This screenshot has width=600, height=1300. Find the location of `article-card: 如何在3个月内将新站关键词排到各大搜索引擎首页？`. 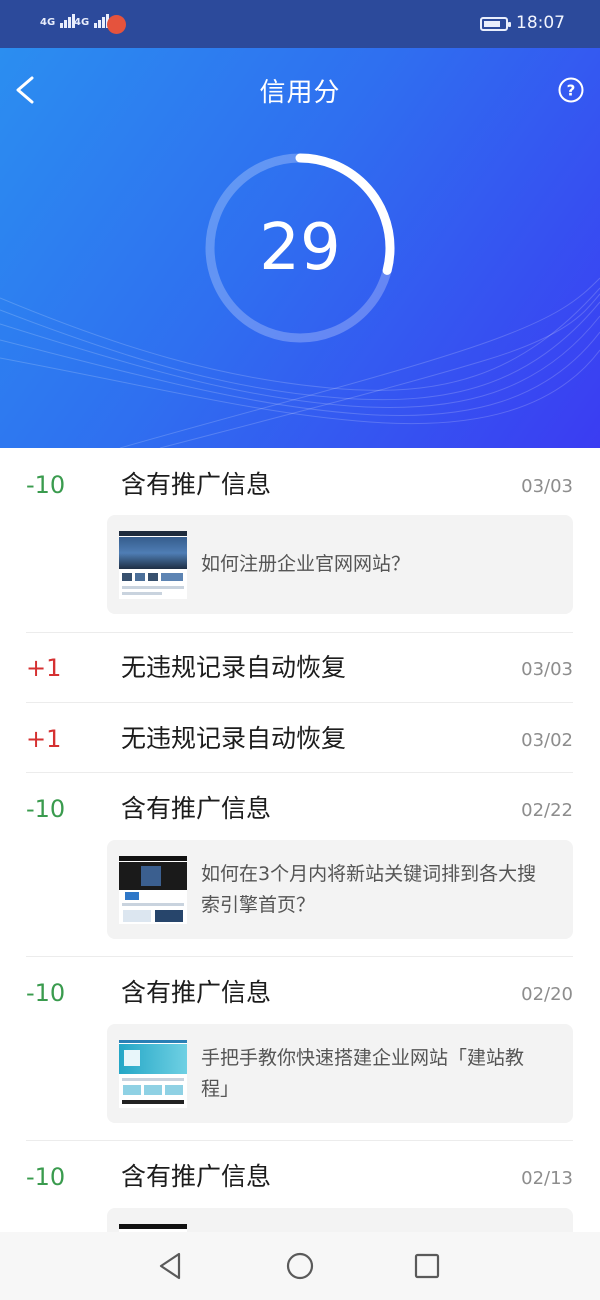

article-card: 如何在3个月内将新站关键词排到各大搜索引擎首页？ is located at coordinates (340, 889).